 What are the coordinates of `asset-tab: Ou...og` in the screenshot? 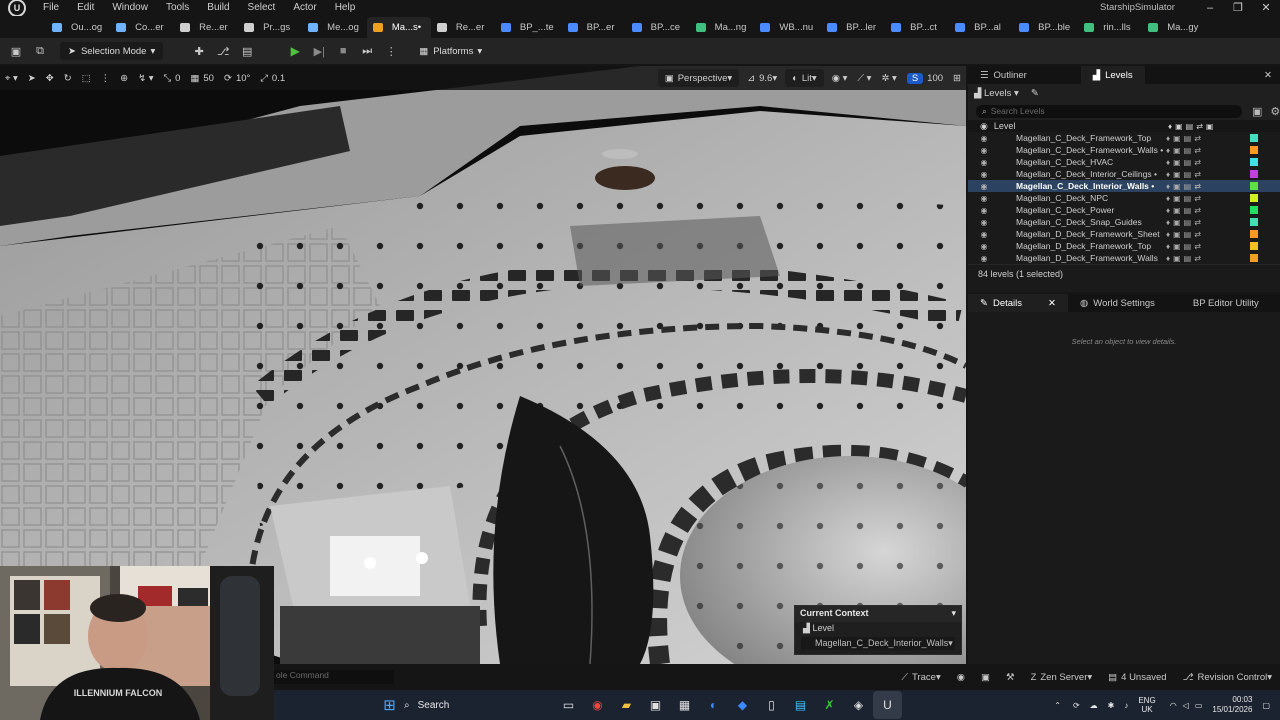 It's located at (78, 27).